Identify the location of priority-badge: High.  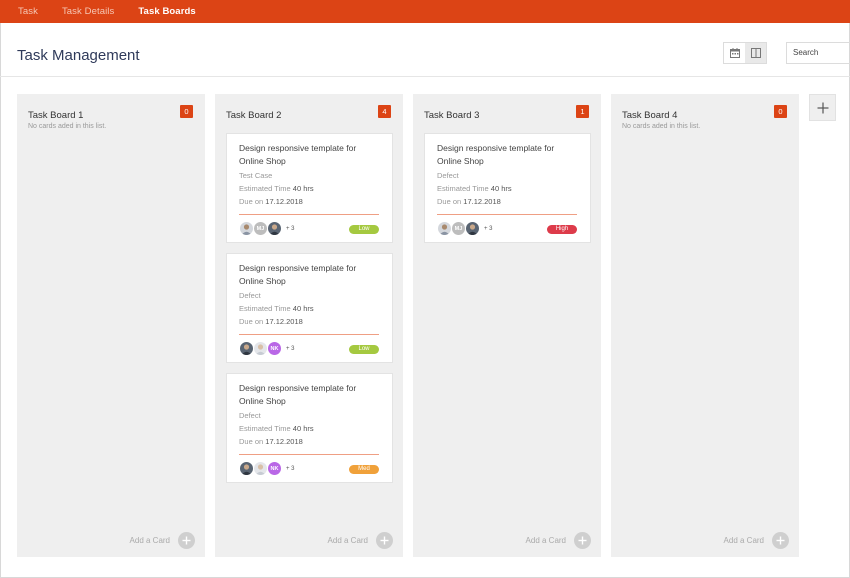
(562, 229).